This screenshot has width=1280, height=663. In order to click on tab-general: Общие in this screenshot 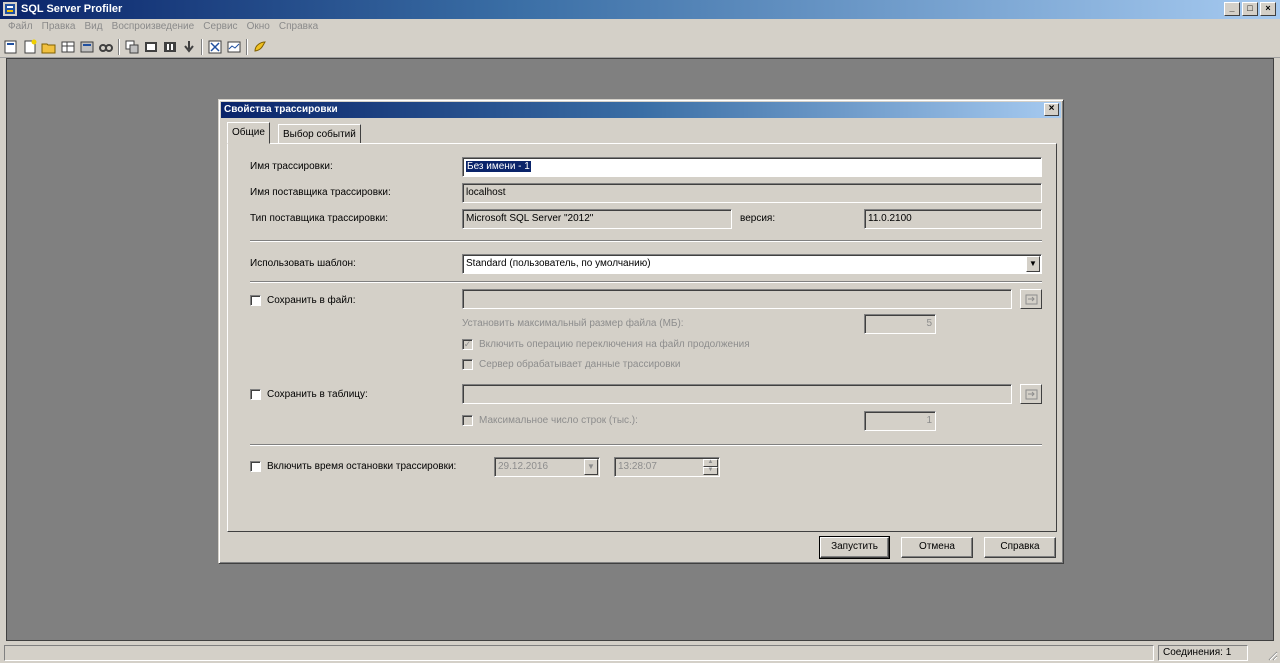, I will do `click(248, 133)`.